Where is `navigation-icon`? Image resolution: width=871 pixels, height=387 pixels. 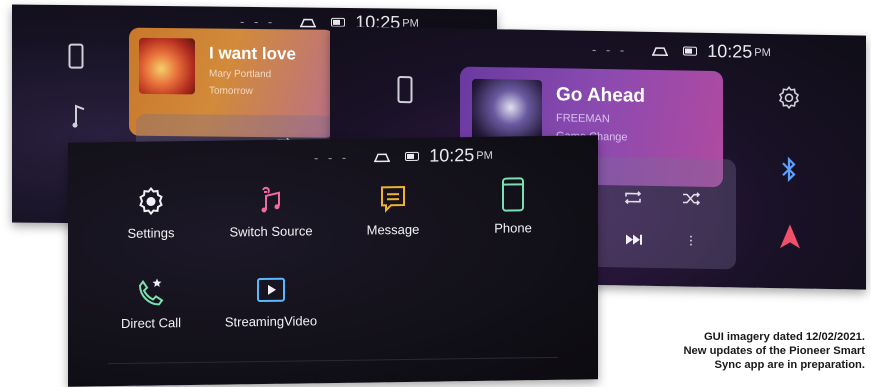
navigation-icon is located at coordinates (790, 236).